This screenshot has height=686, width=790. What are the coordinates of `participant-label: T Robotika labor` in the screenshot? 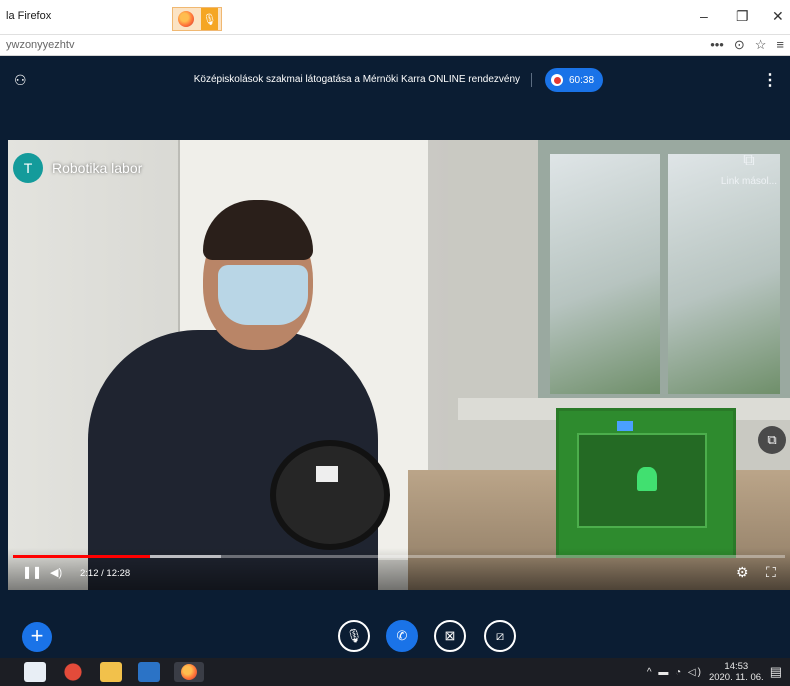 It's located at (77, 168).